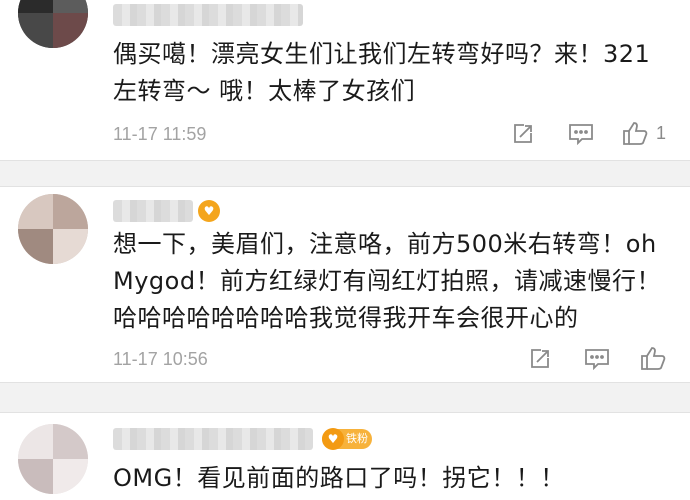 This screenshot has width=690, height=500. I want to click on like-button, so click(657, 358).